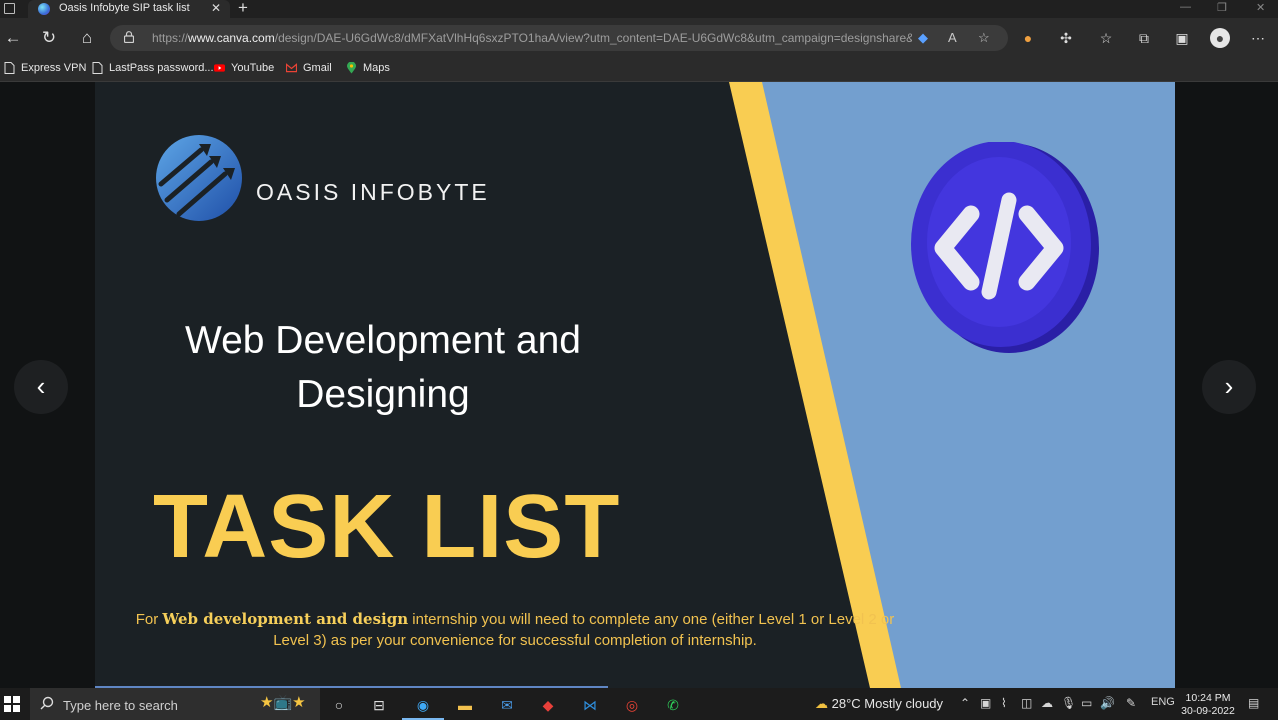 The width and height of the screenshot is (1278, 720). Describe the element at coordinates (548, 705) in the screenshot. I see `anydesk-icon: ◆` at that location.